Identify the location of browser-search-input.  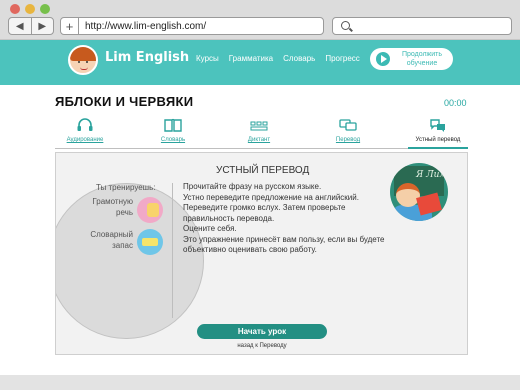
(422, 26).